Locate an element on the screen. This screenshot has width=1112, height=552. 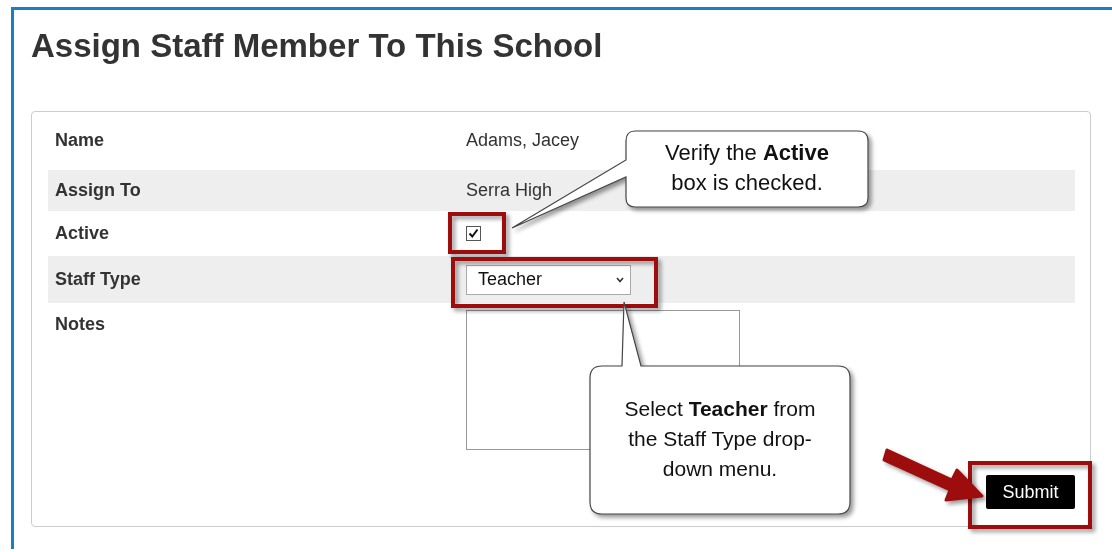
tooltip-text: Verify the Active box is checked. is located at coordinates (747, 168).